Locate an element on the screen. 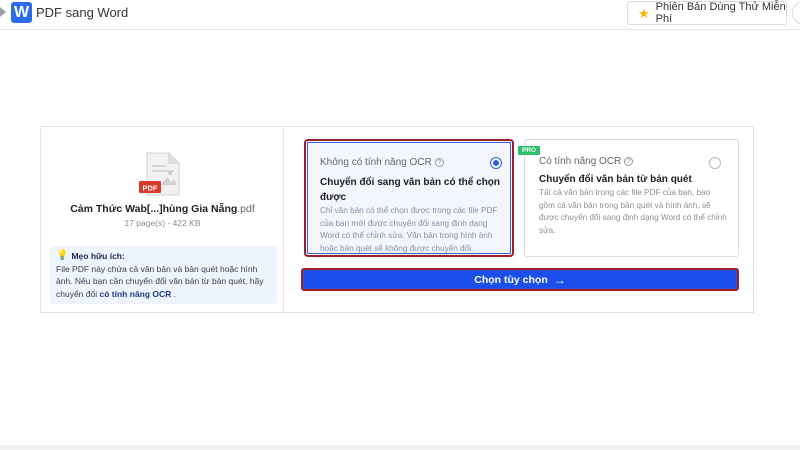 This screenshot has width=800, height=450. arrow-right-icon: → is located at coordinates (559, 279).